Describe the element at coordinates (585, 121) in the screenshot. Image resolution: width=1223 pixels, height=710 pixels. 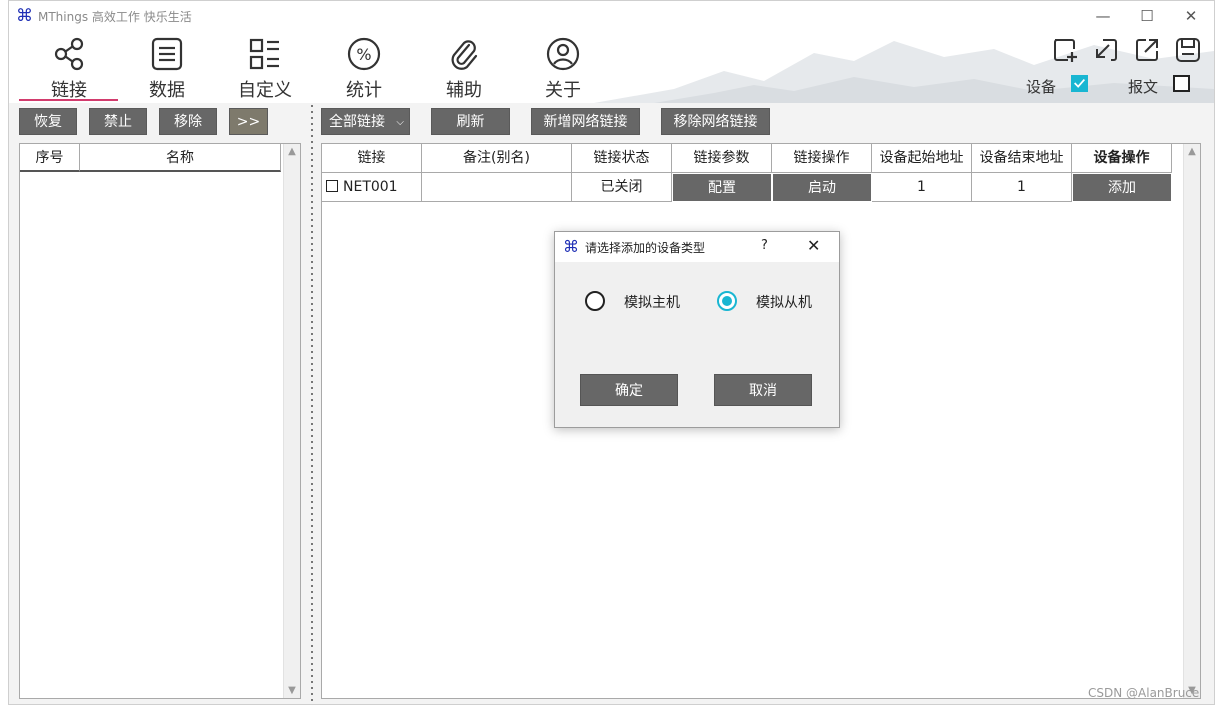
I see `add-network-link-button: 新增网络链接` at that location.